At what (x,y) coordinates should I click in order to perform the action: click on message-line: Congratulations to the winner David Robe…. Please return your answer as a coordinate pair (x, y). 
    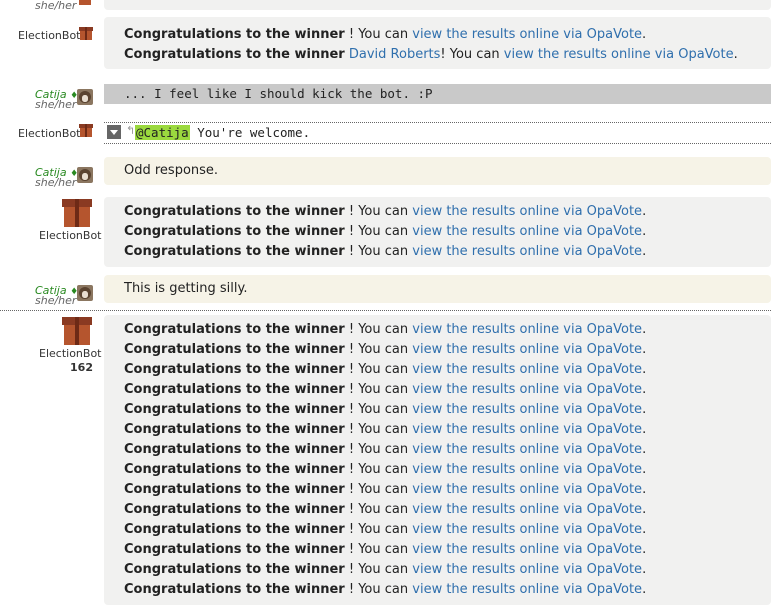
    Looking at the image, I should click on (431, 54).